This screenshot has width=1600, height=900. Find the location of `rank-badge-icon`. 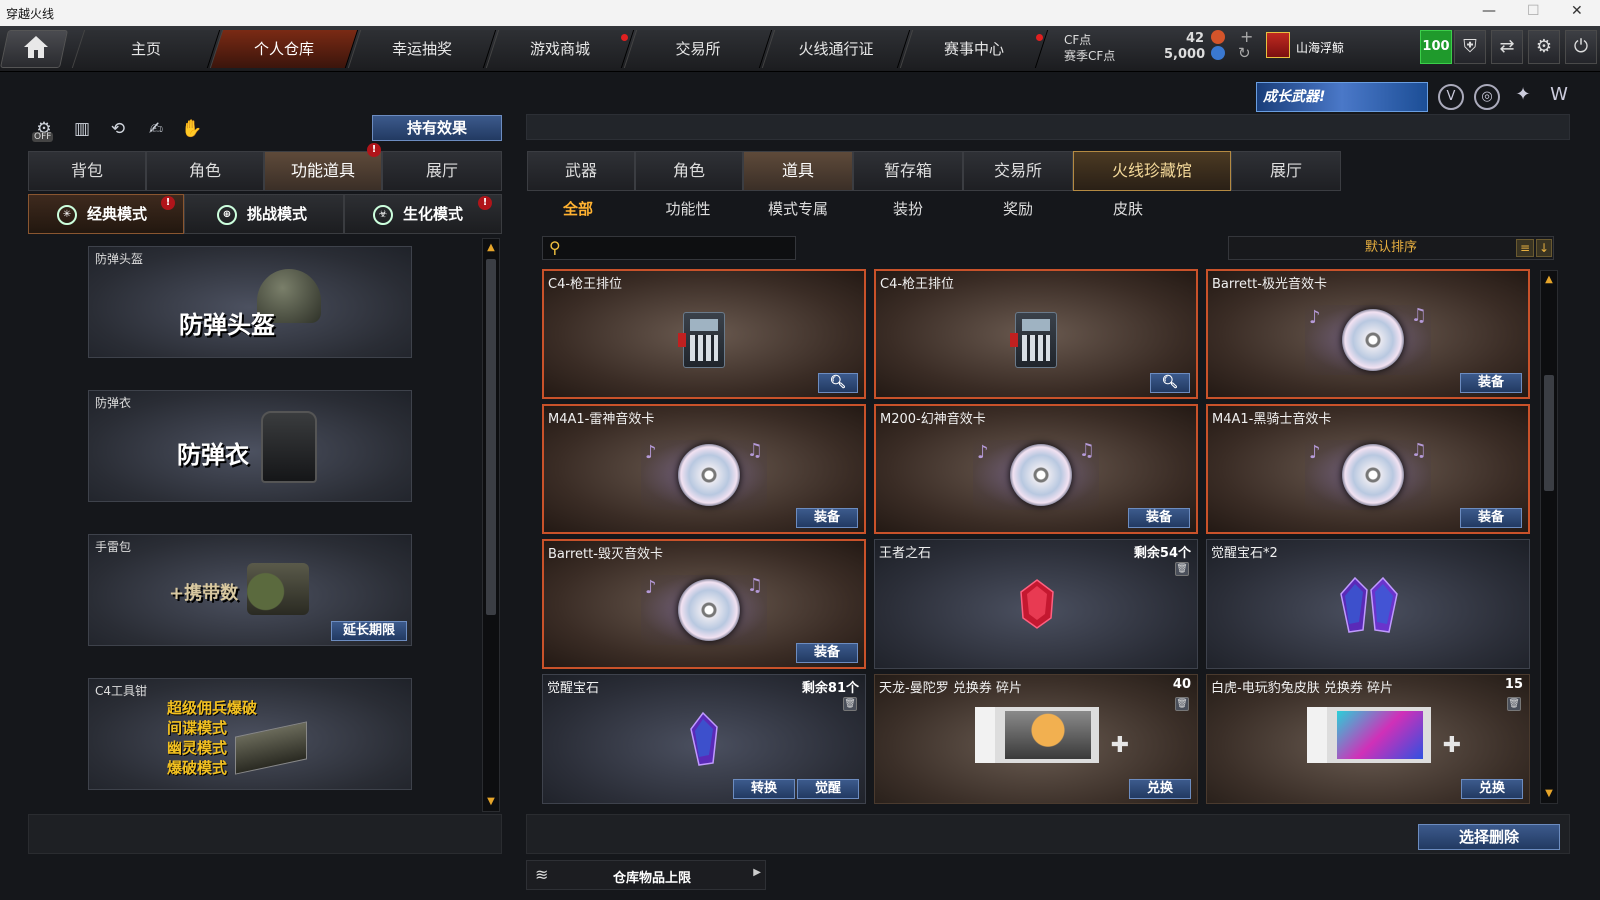

rank-badge-icon is located at coordinates (1278, 45).